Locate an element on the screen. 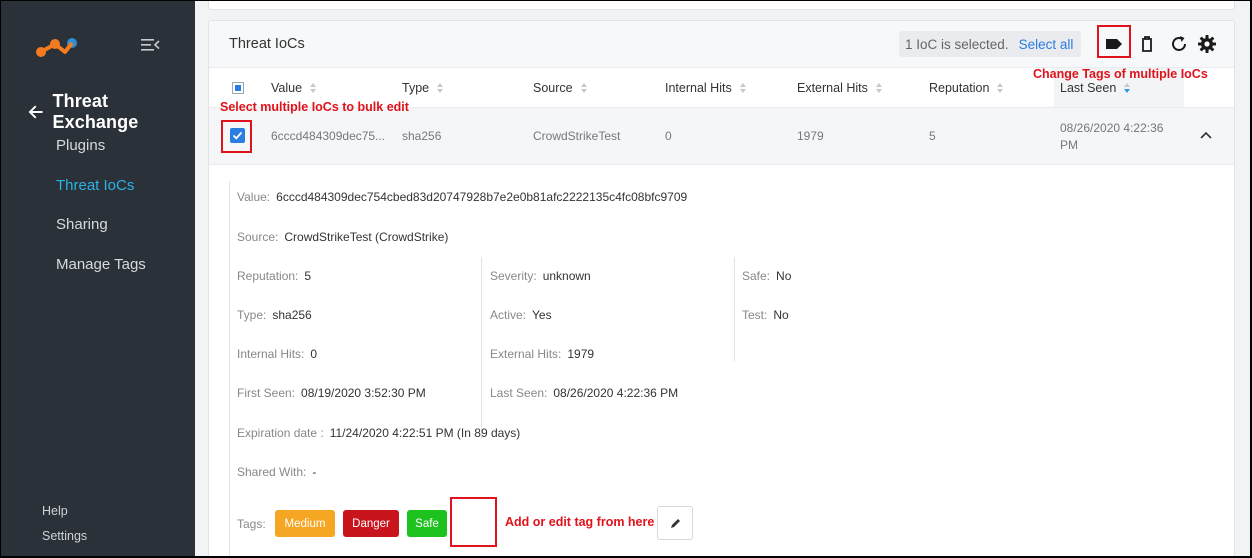  detail-severity: Severity: unknown is located at coordinates (540, 276).